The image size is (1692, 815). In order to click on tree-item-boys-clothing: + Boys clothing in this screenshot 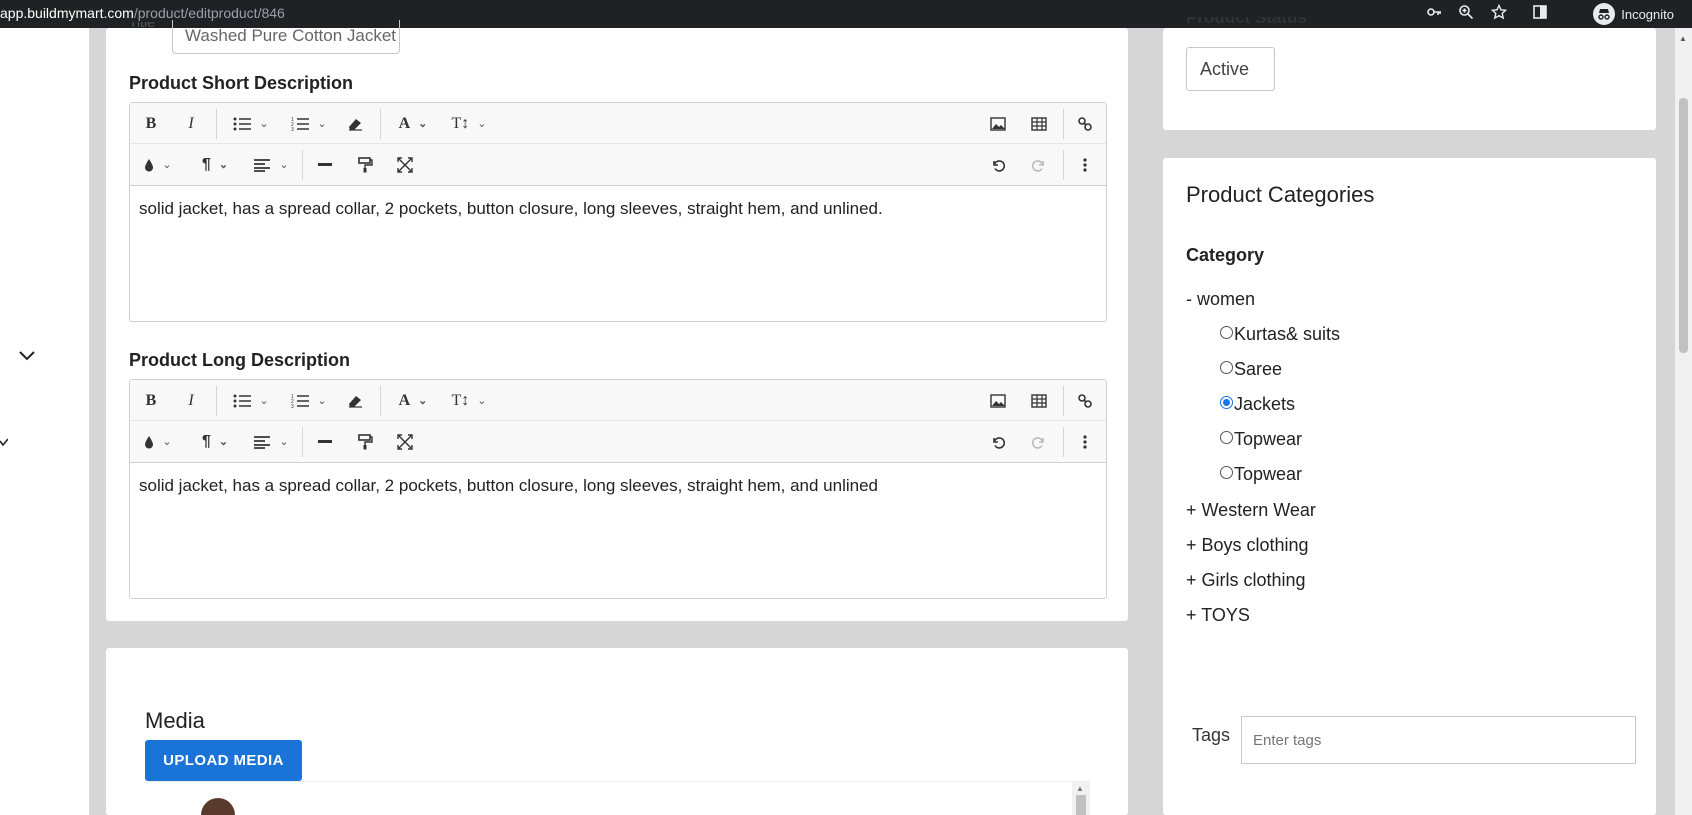, I will do `click(1247, 545)`.